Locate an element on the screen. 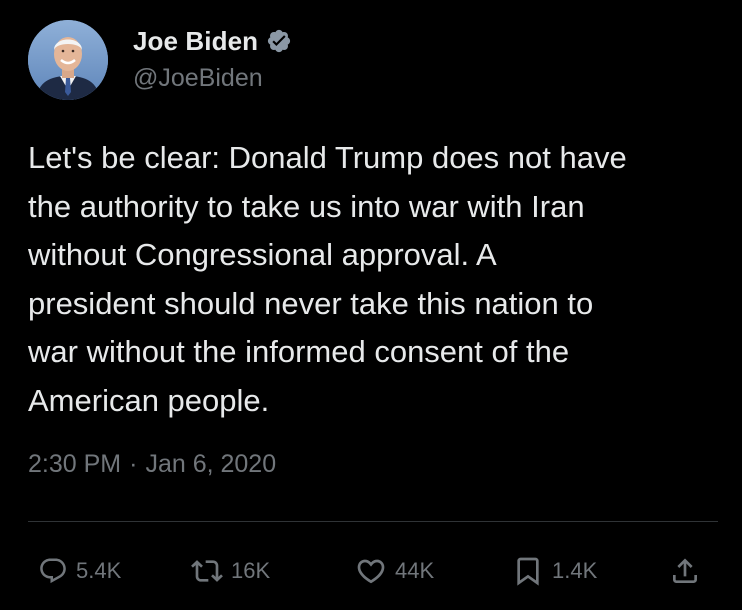 The height and width of the screenshot is (610, 742). retweet-count: 16K is located at coordinates (251, 570).